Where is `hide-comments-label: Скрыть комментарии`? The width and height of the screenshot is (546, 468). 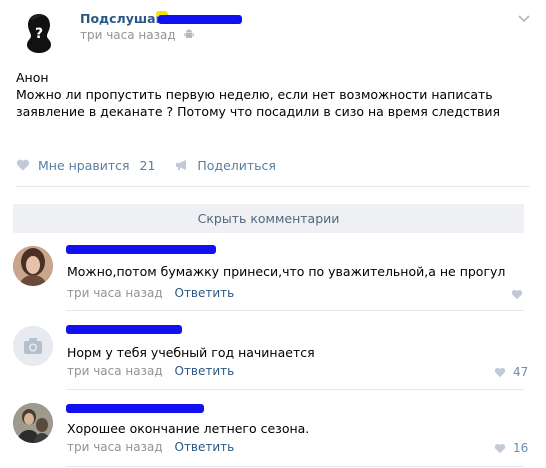 hide-comments-label: Скрыть комментарии is located at coordinates (268, 218).